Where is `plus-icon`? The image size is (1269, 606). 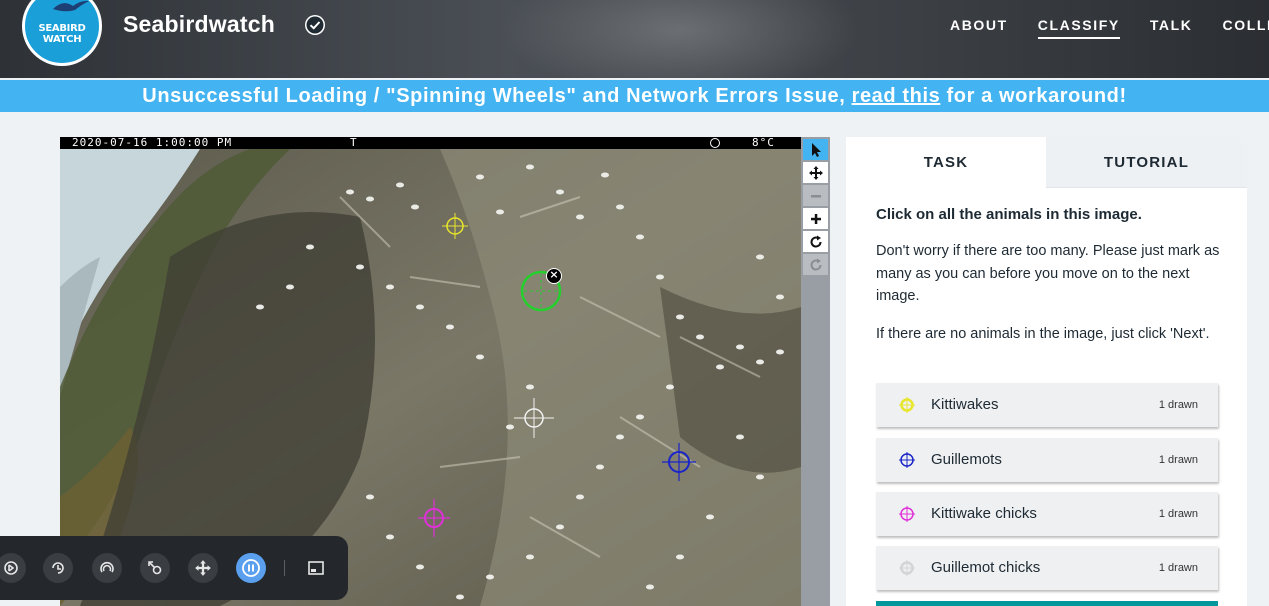
plus-icon is located at coordinates (815, 218).